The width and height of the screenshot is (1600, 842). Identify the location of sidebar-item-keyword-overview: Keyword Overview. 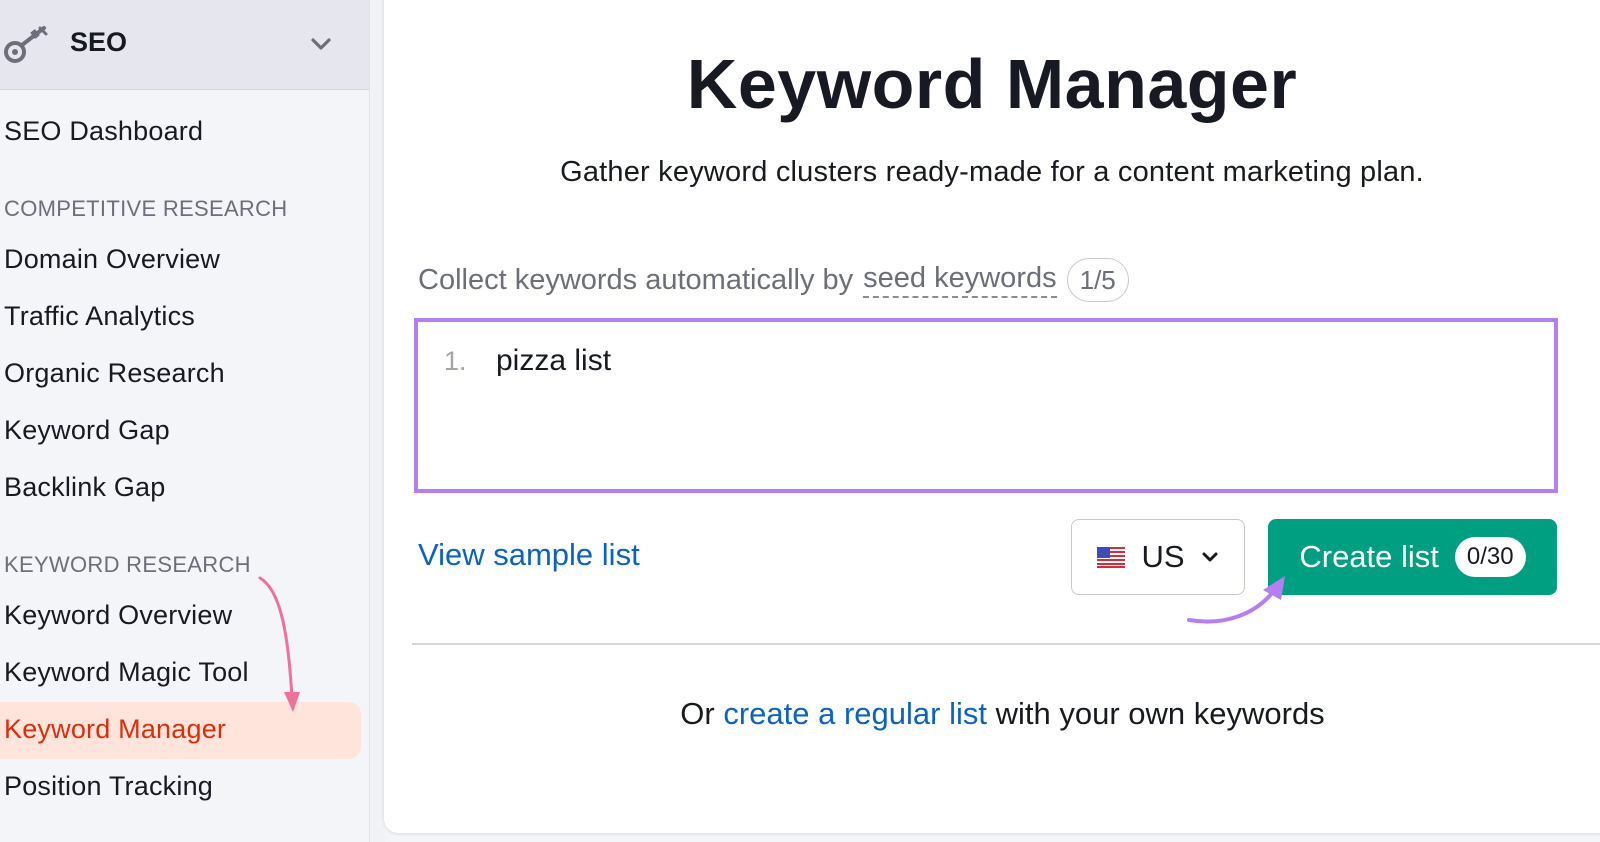
(118, 615).